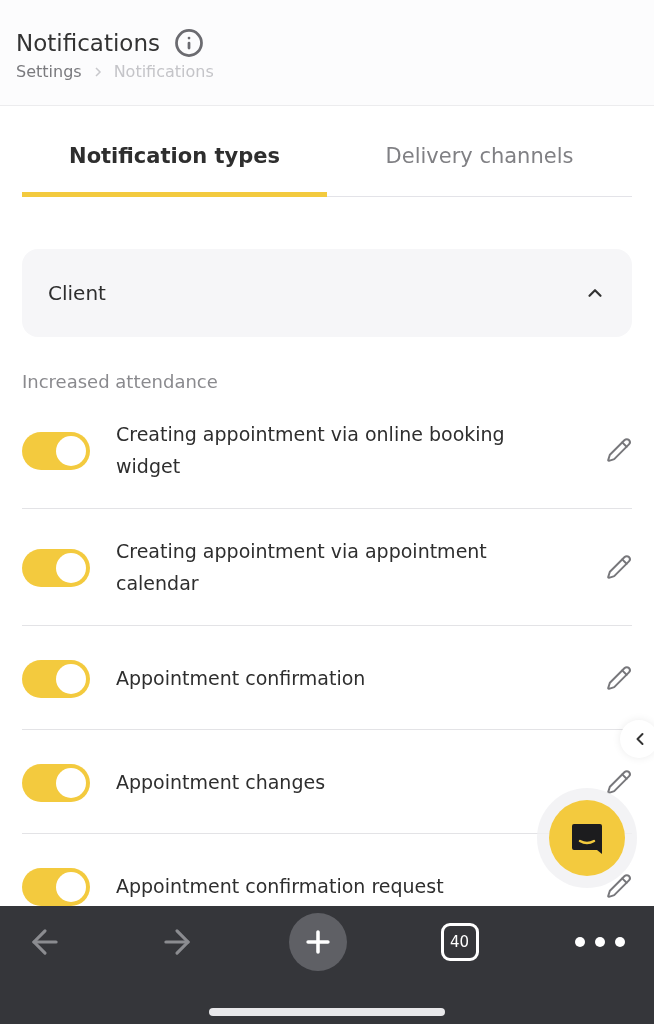 The width and height of the screenshot is (654, 1024). Describe the element at coordinates (188, 43) in the screenshot. I see `info-icon` at that location.